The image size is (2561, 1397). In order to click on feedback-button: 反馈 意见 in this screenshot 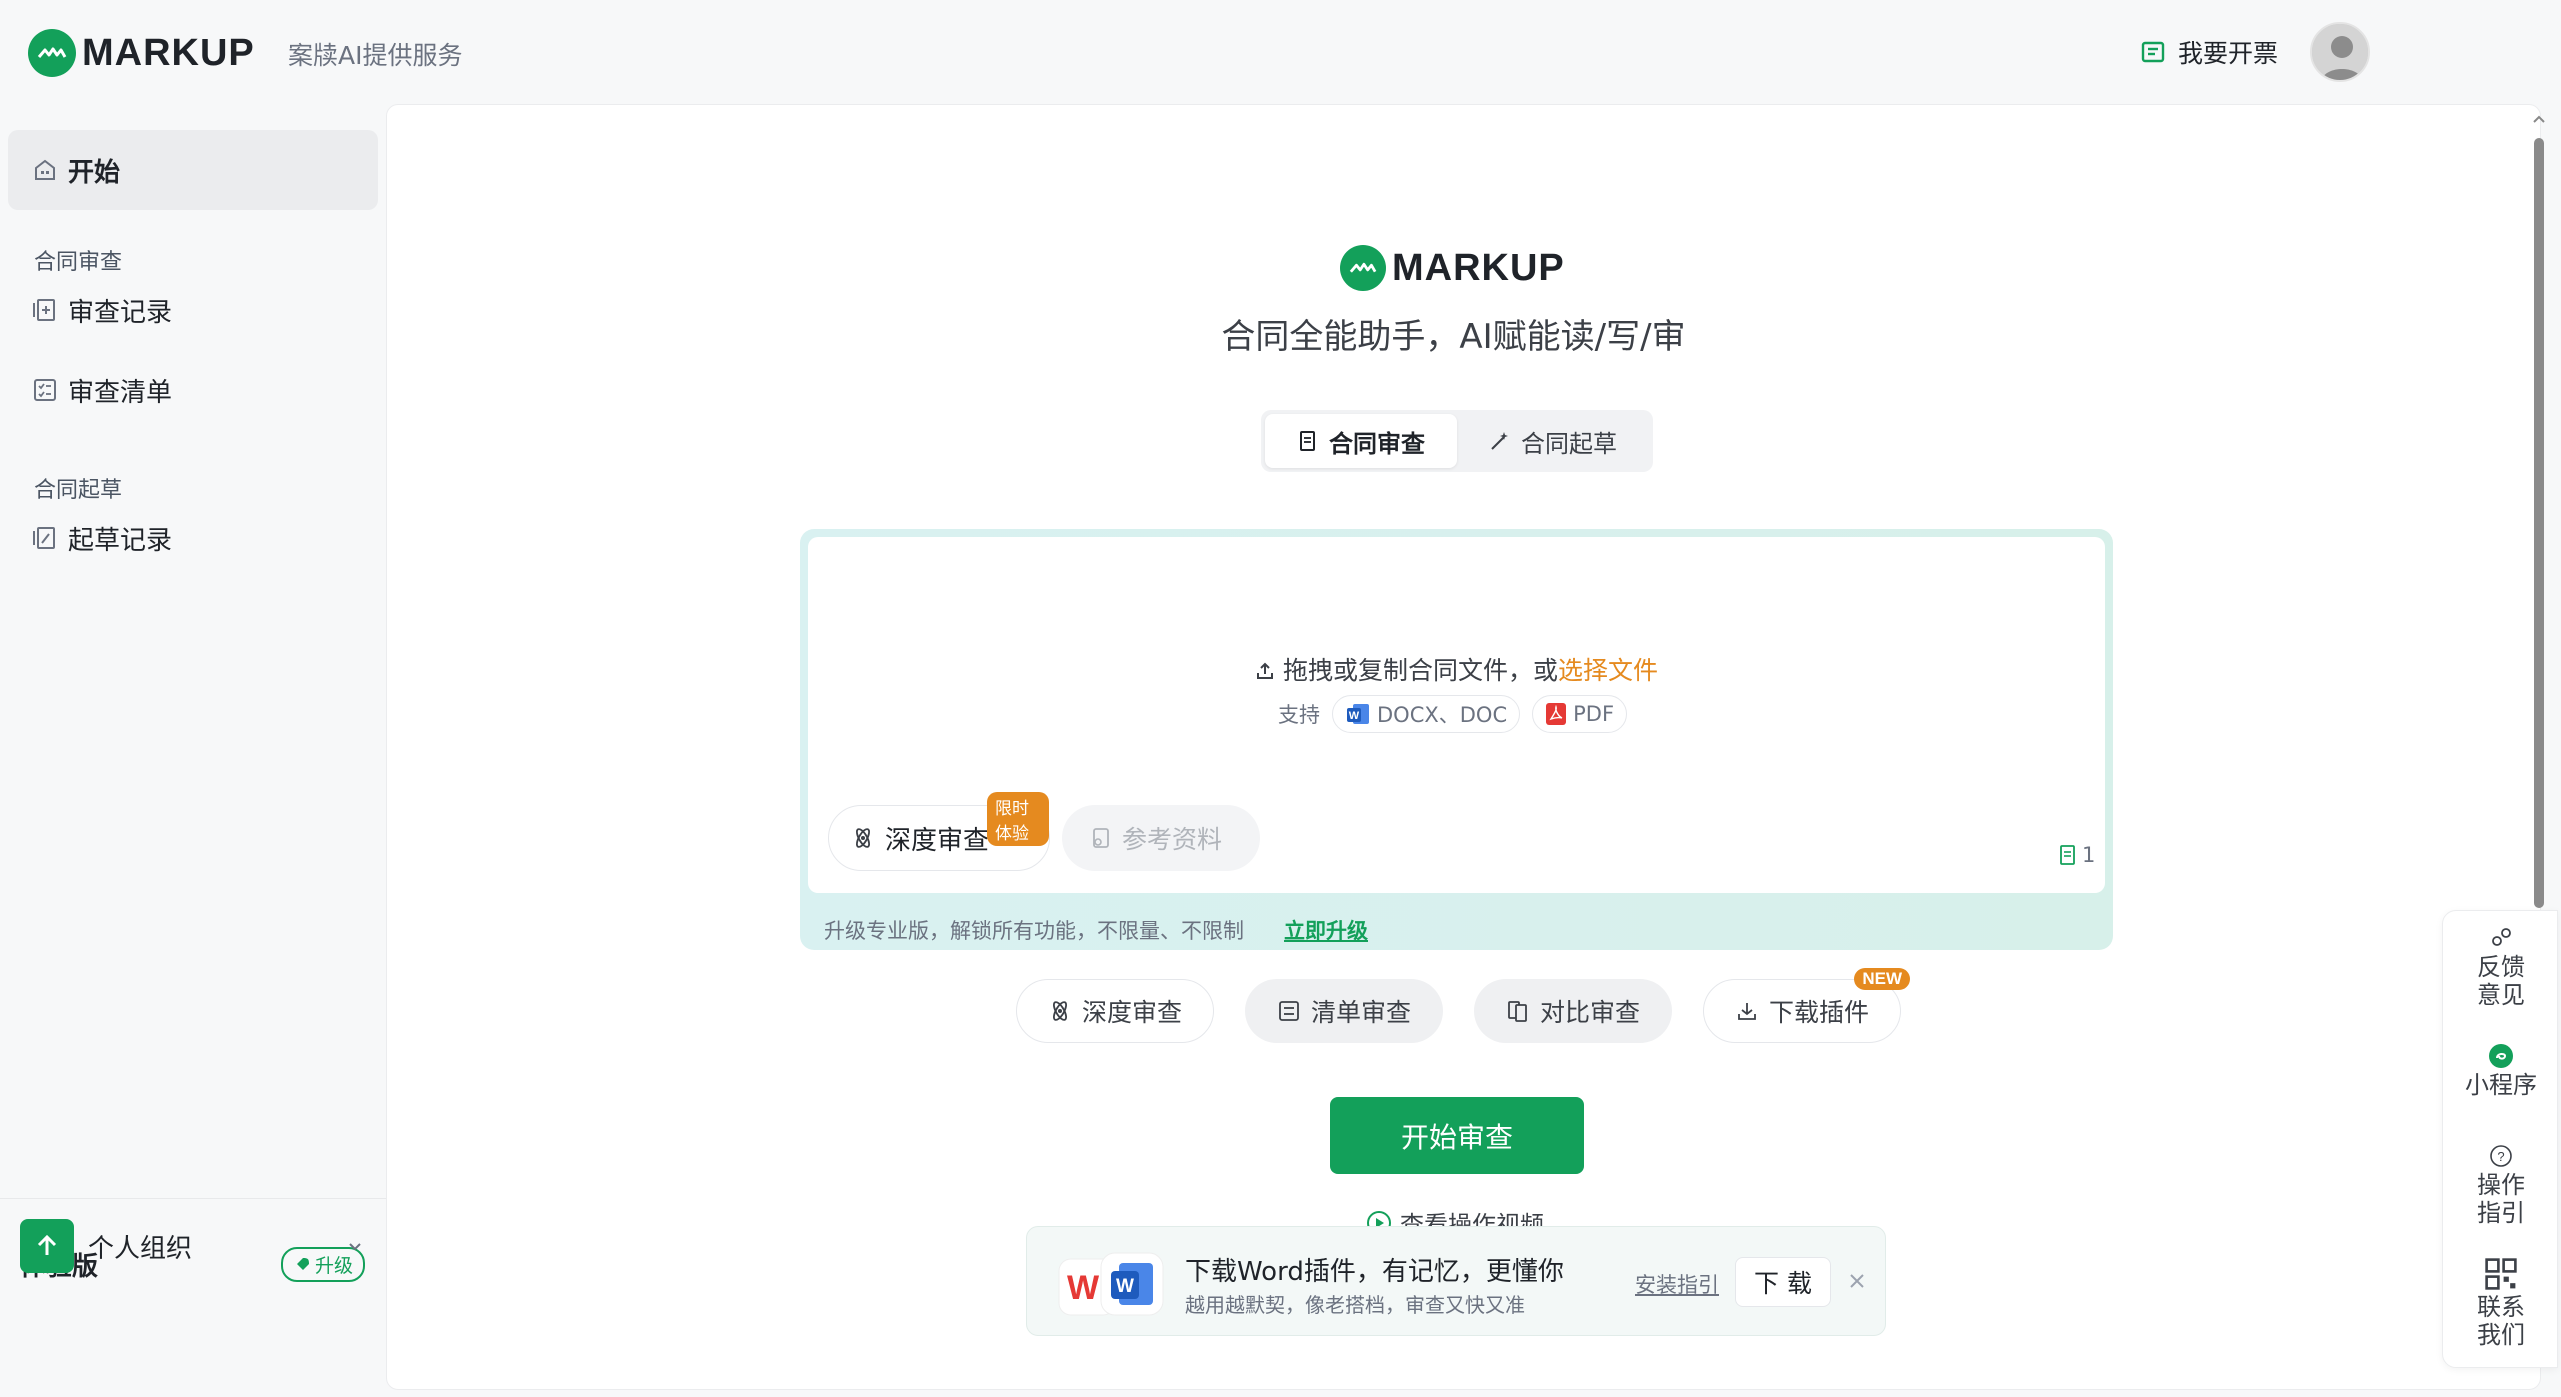, I will do `click(2501, 967)`.